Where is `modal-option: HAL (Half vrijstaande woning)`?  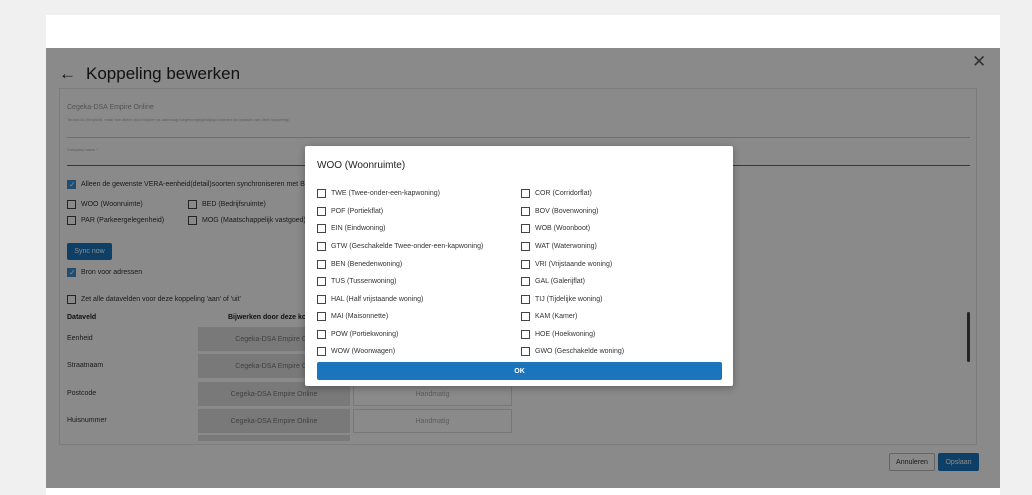
modal-option: HAL (Half vrijstaande woning) is located at coordinates (370, 299).